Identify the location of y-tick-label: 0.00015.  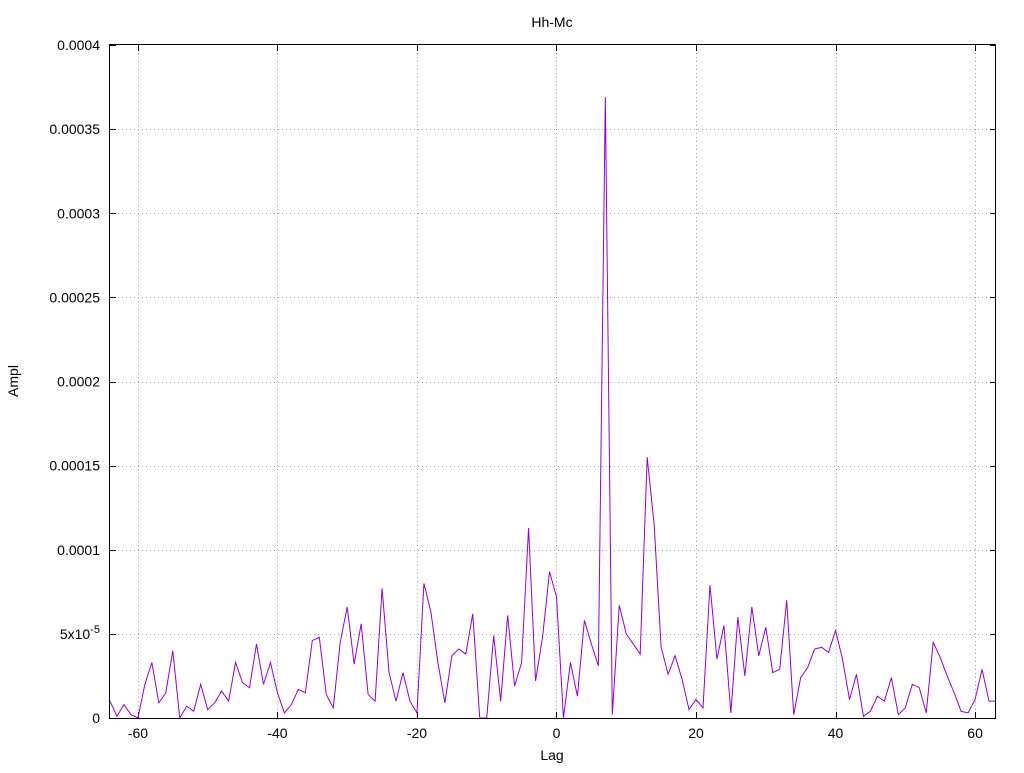
(74, 466).